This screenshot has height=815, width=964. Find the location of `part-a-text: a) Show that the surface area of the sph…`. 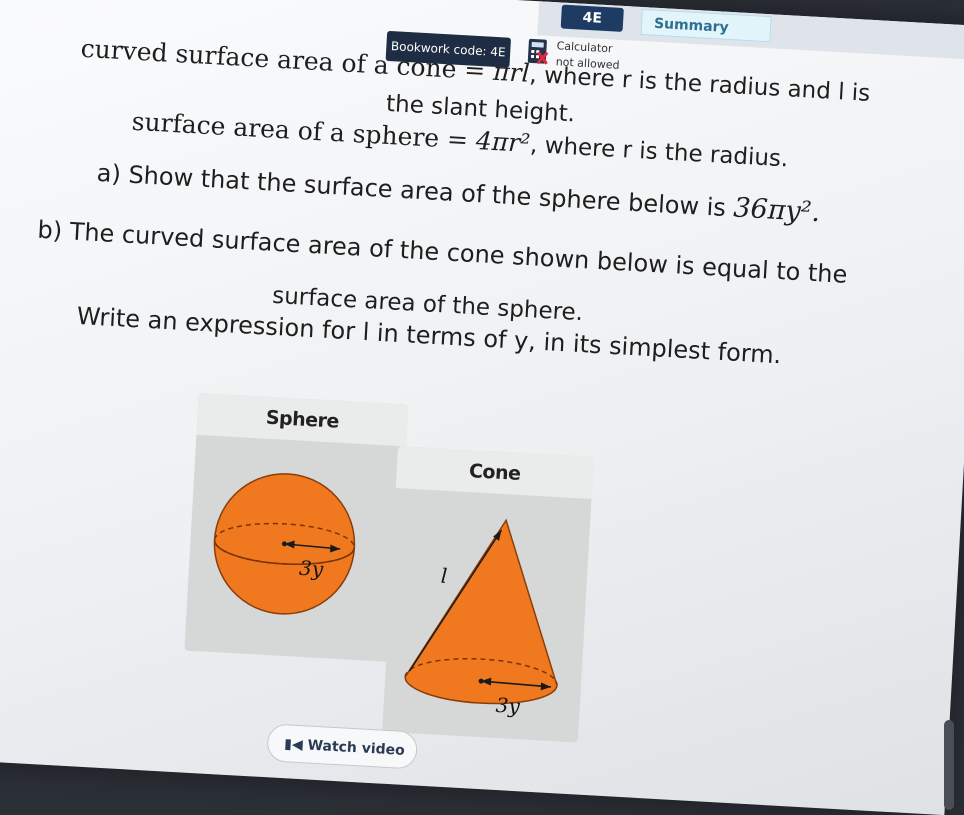

part-a-text: a) Show that the surface area of the sph… is located at coordinates (415, 190).